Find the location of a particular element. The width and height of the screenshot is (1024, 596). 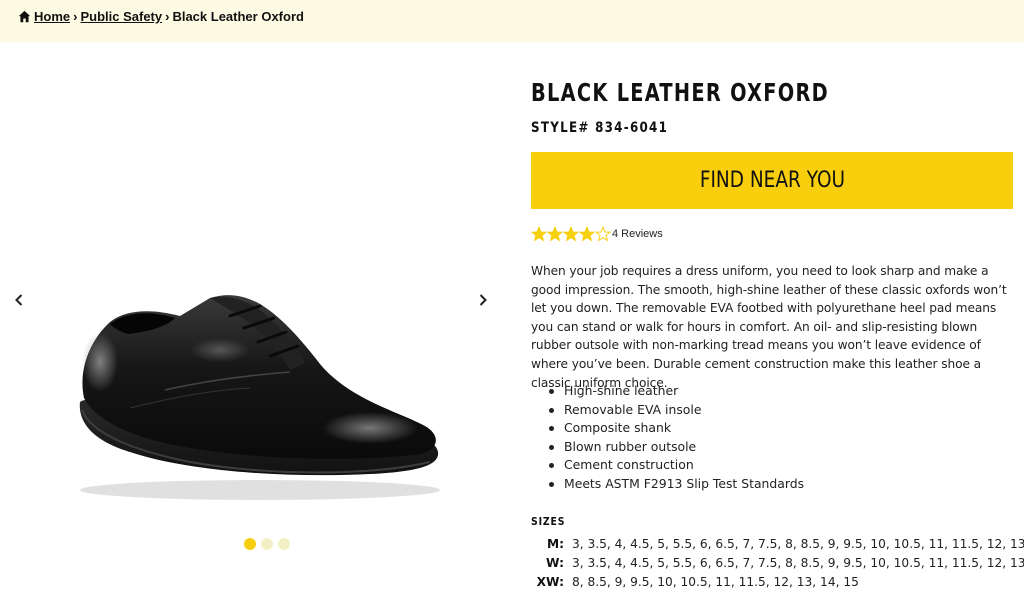

size-width-label: M: is located at coordinates (555, 544).